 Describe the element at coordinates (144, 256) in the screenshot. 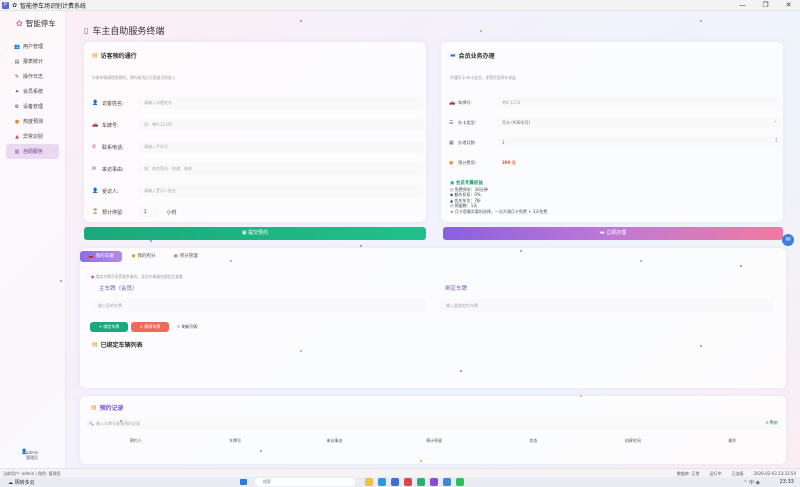

I see `tab-my-points: ● 我的积分` at that location.